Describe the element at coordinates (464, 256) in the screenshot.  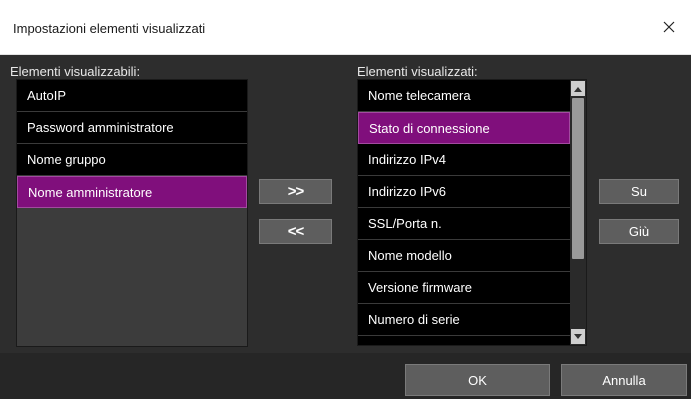
I see `list-item: Nome modello` at that location.